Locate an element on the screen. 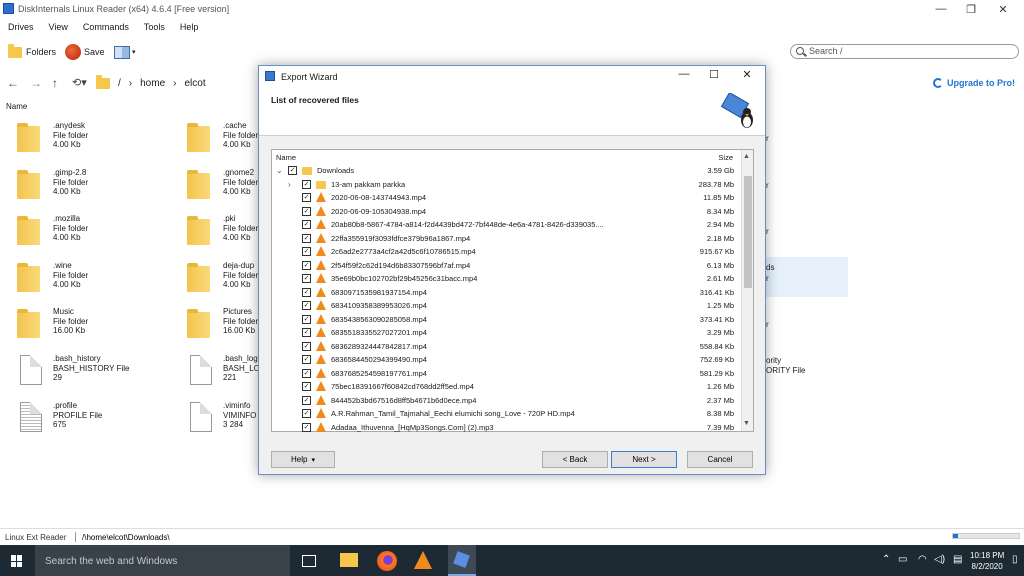  refresh-icon is located at coordinates (938, 83).